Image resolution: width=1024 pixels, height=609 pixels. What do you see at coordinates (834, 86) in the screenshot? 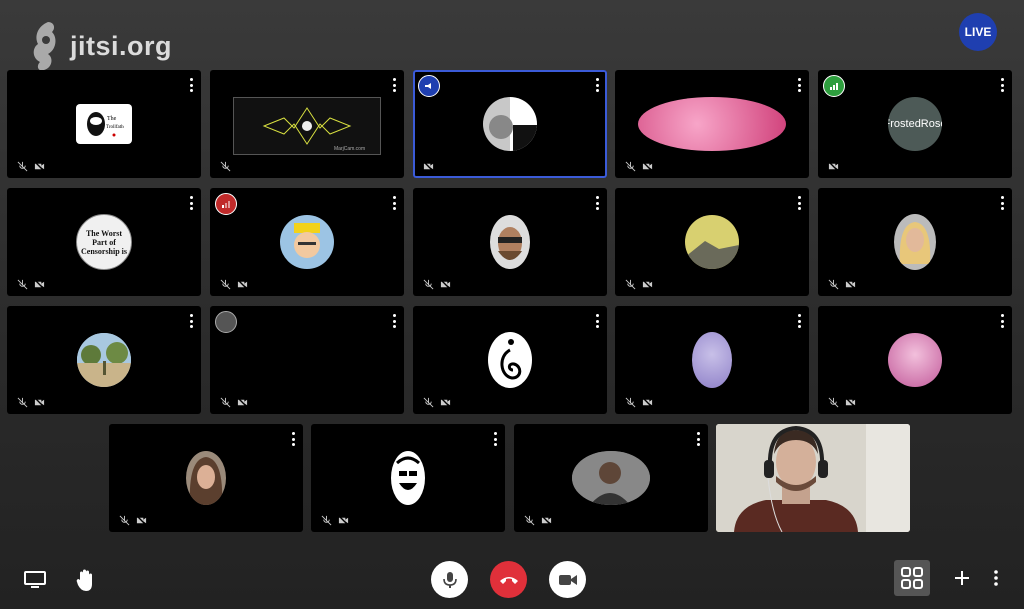
I see `connection-good-icon` at bounding box center [834, 86].